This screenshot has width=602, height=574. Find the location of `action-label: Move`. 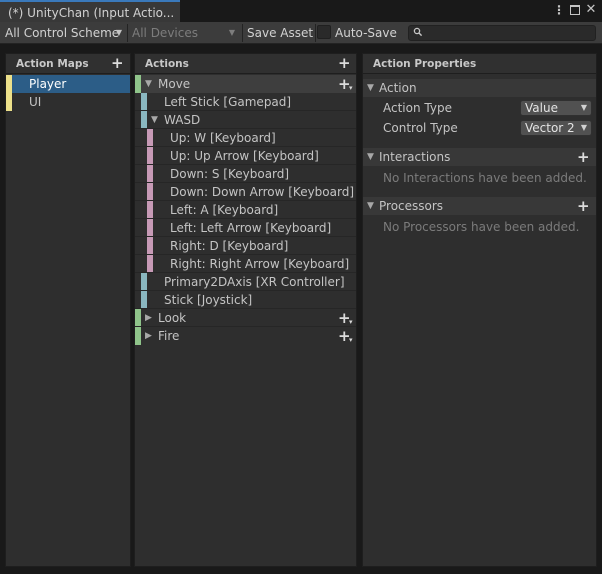

action-label: Move is located at coordinates (174, 84).